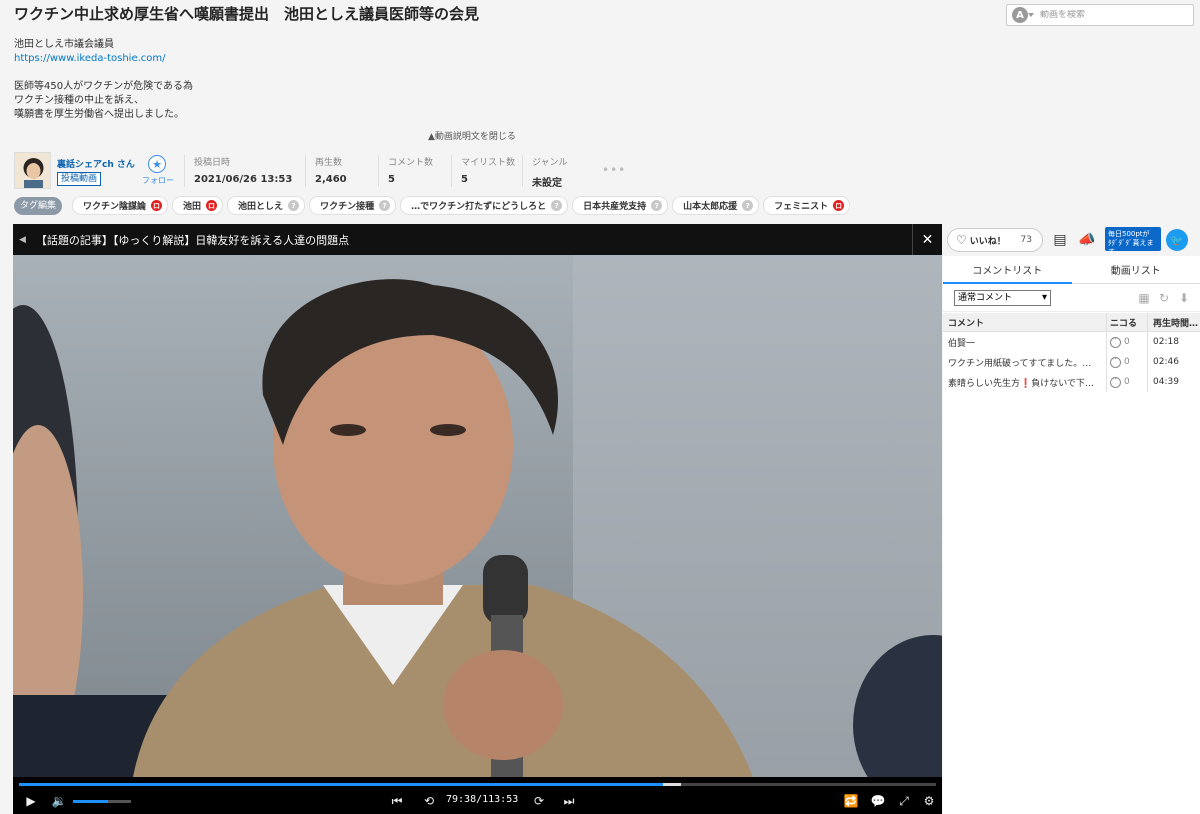 The image size is (1200, 814). I want to click on tag-item: 池田ロ, so click(198, 205).